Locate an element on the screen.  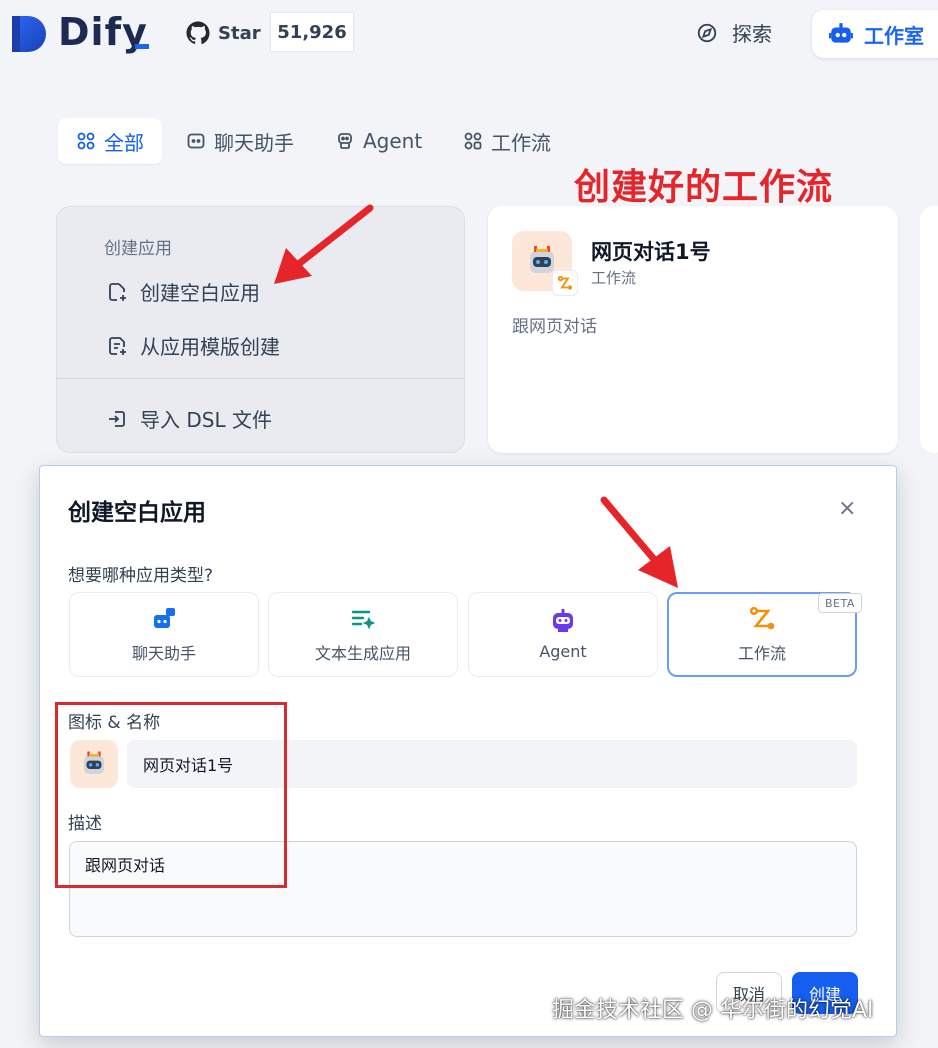
divider is located at coordinates (260, 378).